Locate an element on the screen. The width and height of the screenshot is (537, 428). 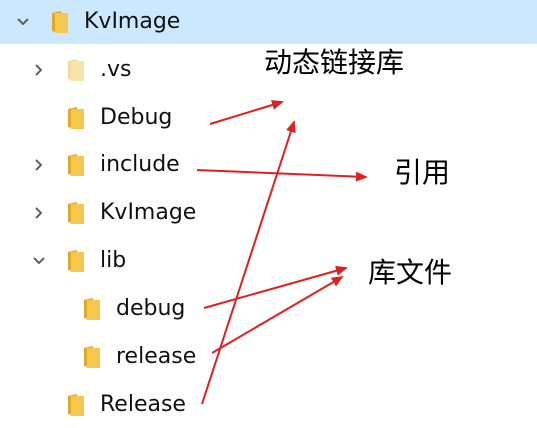
tree-row-lib-debug: debug is located at coordinates (130, 309).